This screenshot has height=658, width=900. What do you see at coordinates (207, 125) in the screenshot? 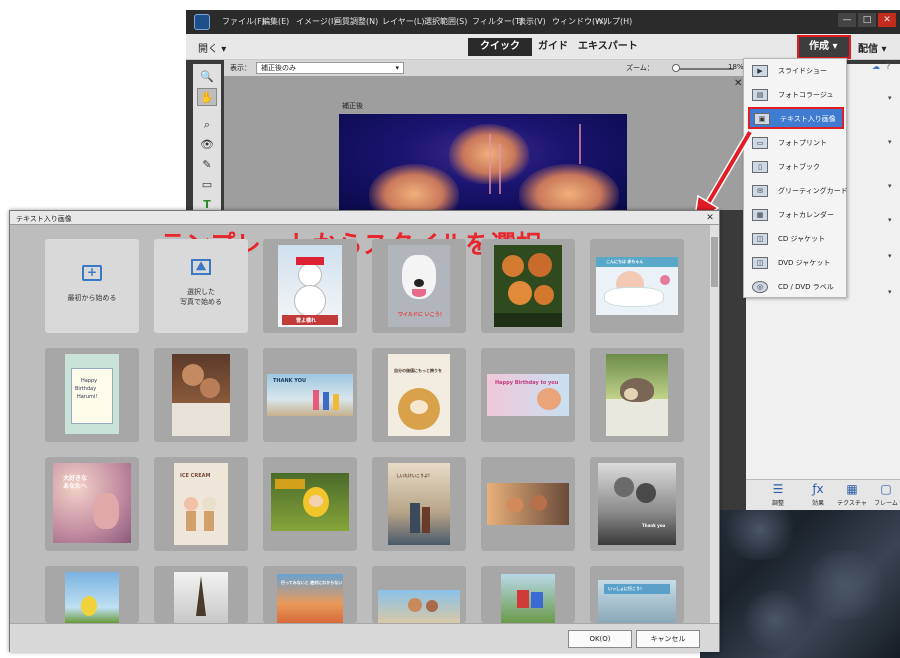
I see `quick-select-tool-icon: ⌕` at bounding box center [207, 125].